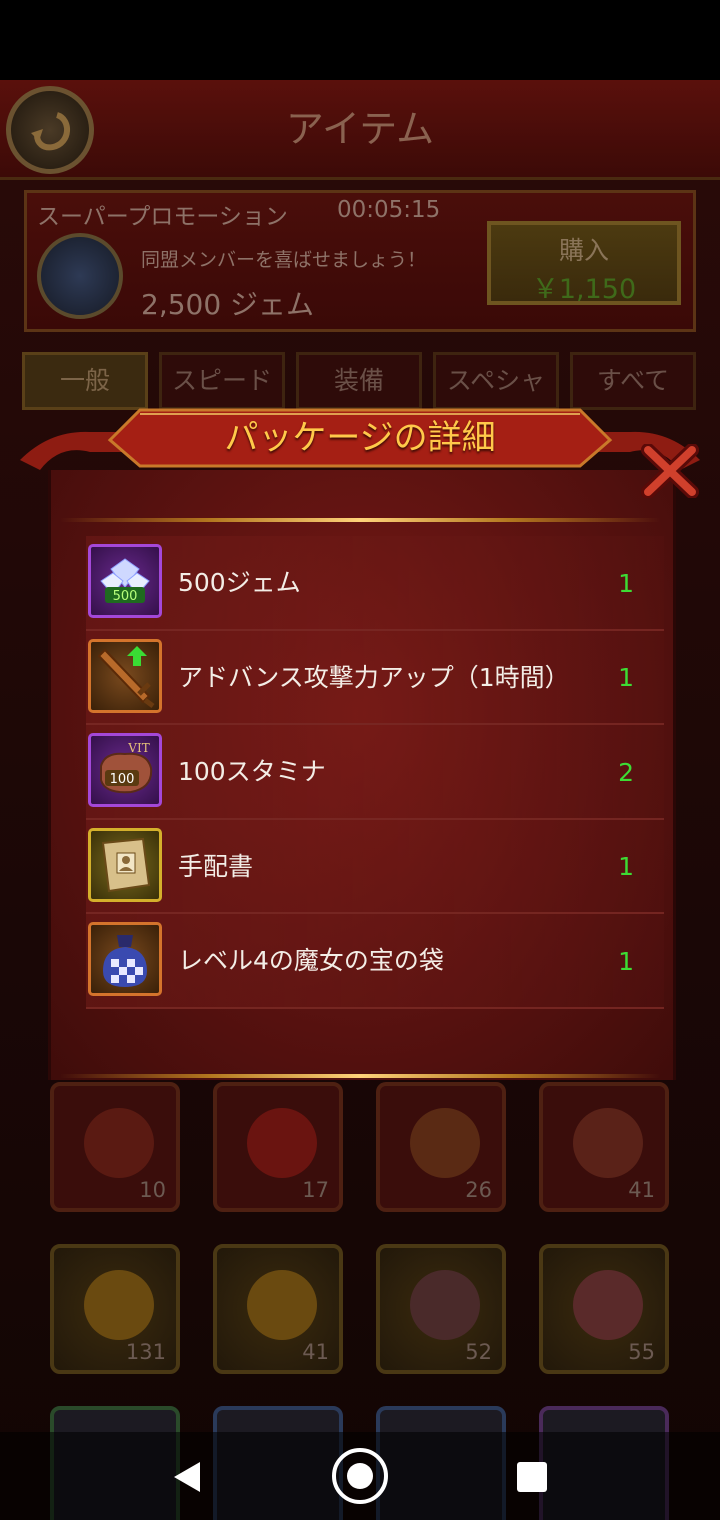  What do you see at coordinates (138, 748) in the screenshot?
I see `stamina-badge-top: VIT` at bounding box center [138, 748].